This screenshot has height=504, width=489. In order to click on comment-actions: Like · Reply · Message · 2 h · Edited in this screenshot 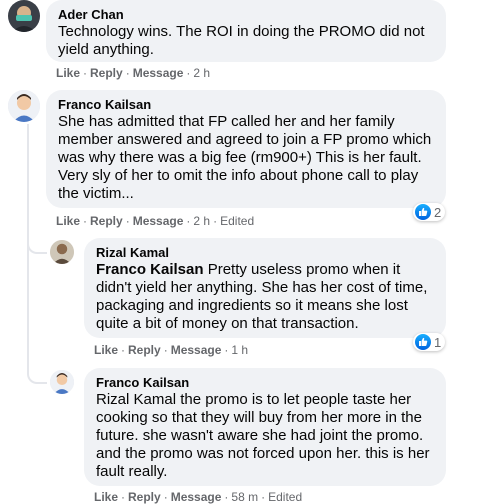, I will do `click(155, 221)`.